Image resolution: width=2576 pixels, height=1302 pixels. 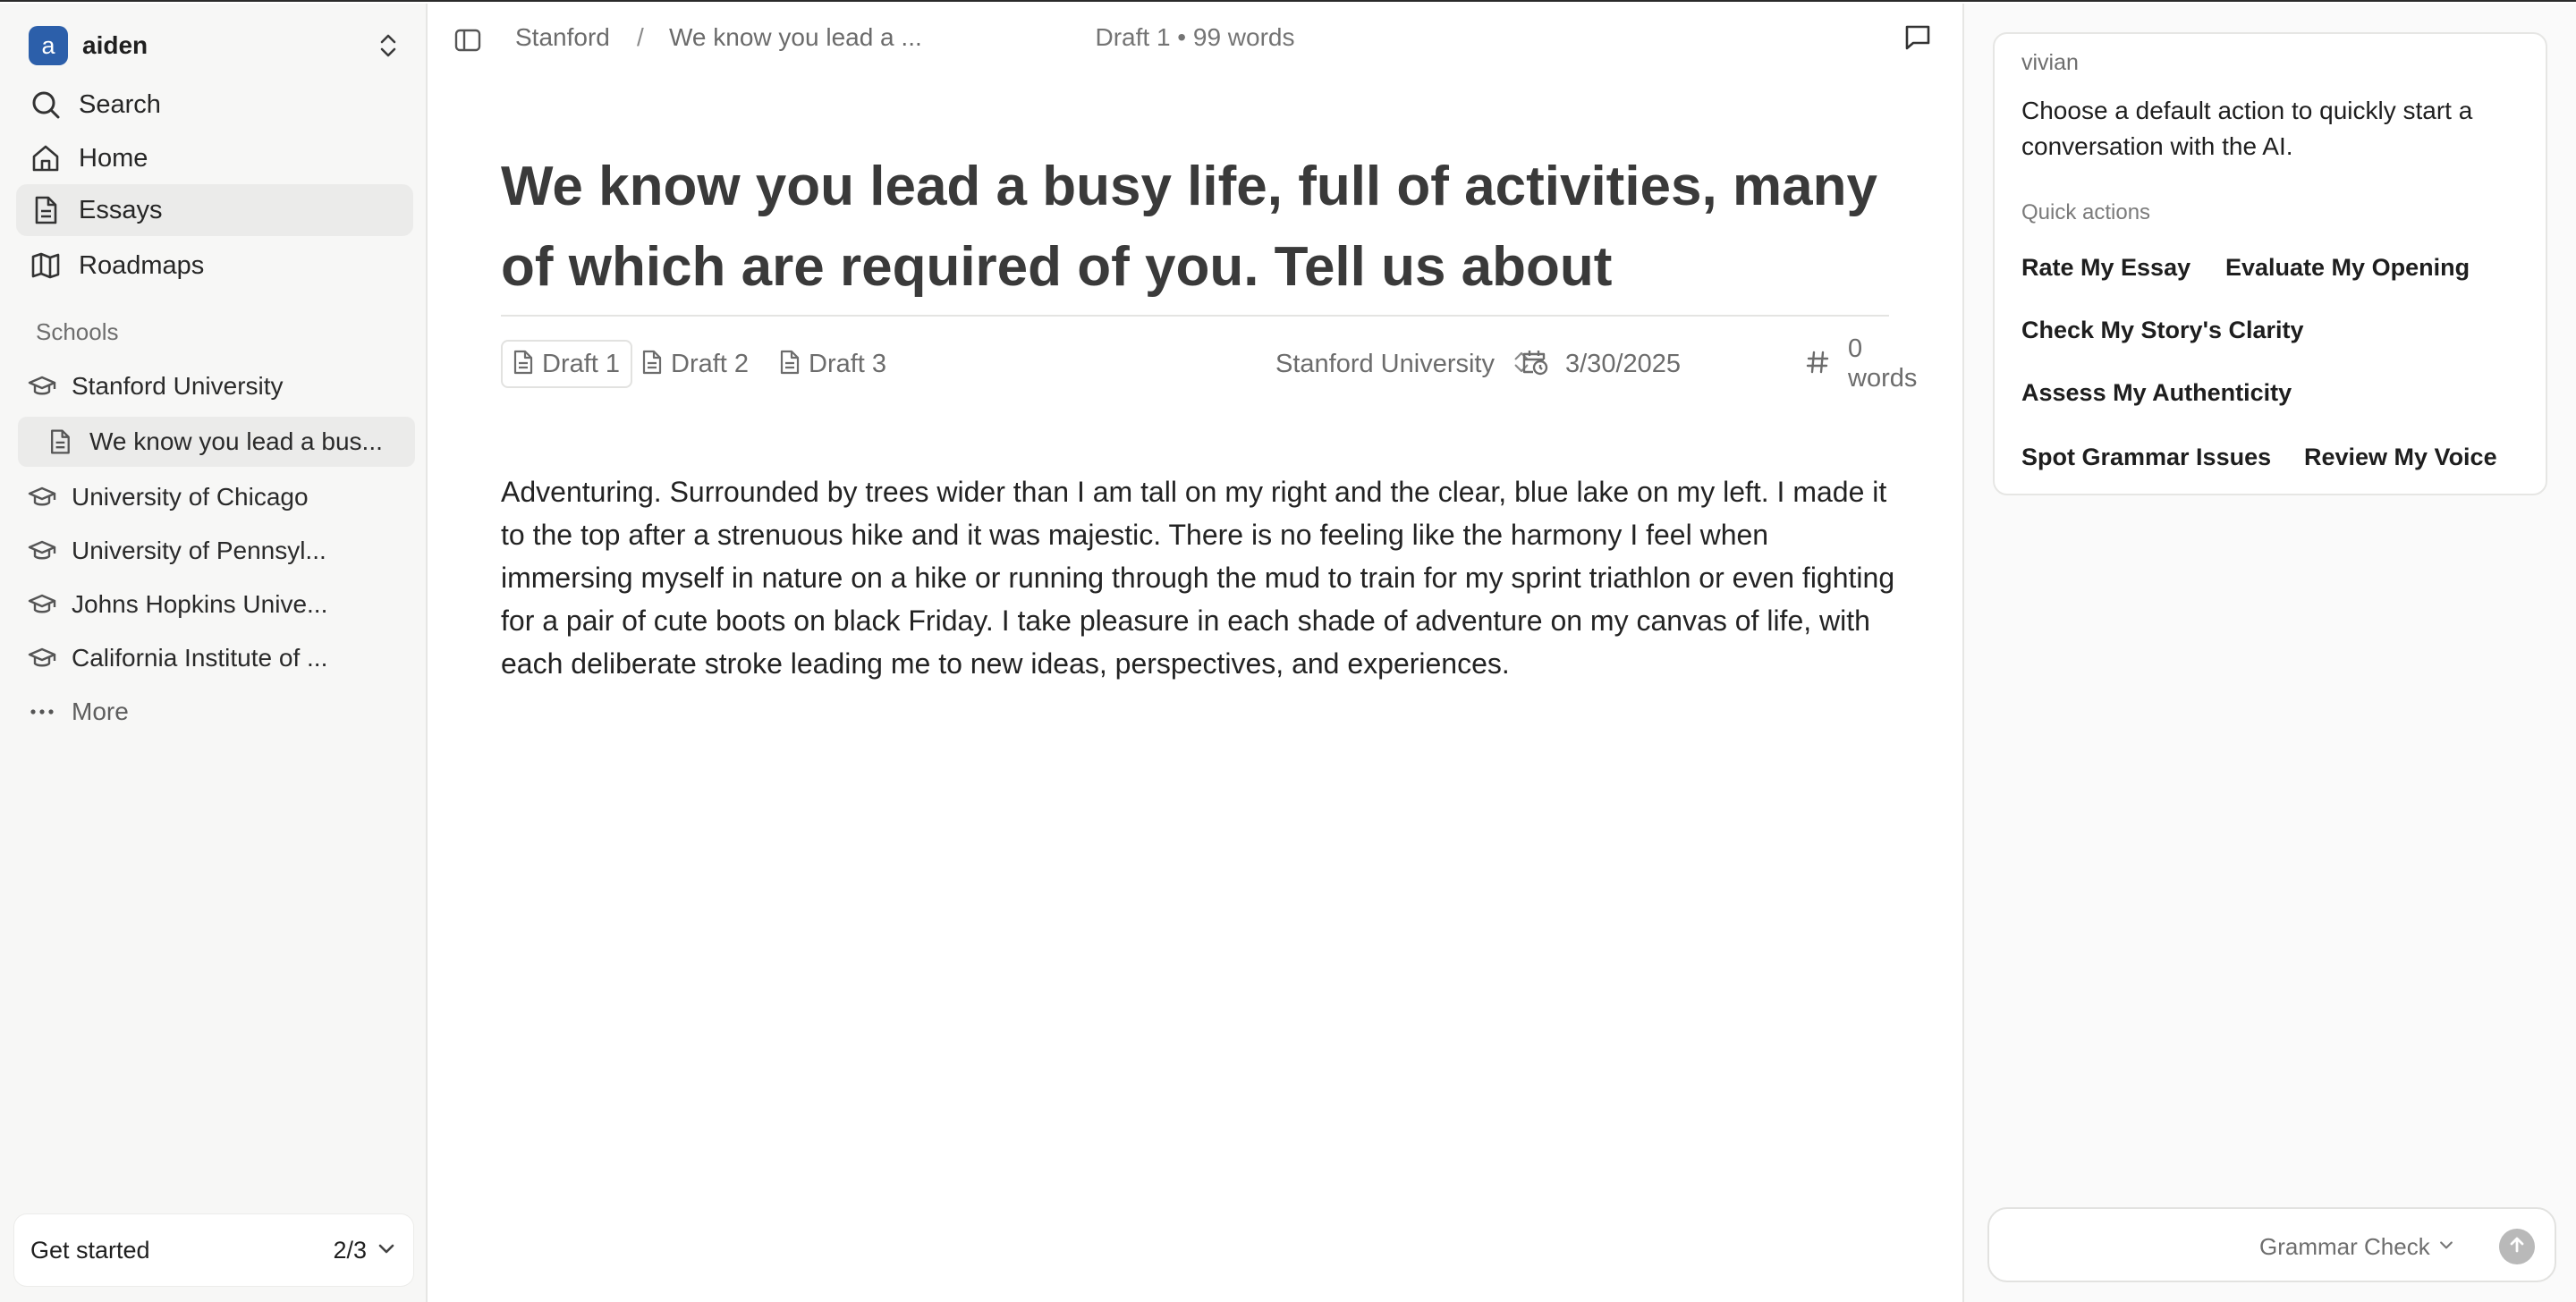 I want to click on calendar-clock-icon, so click(x=1535, y=364).